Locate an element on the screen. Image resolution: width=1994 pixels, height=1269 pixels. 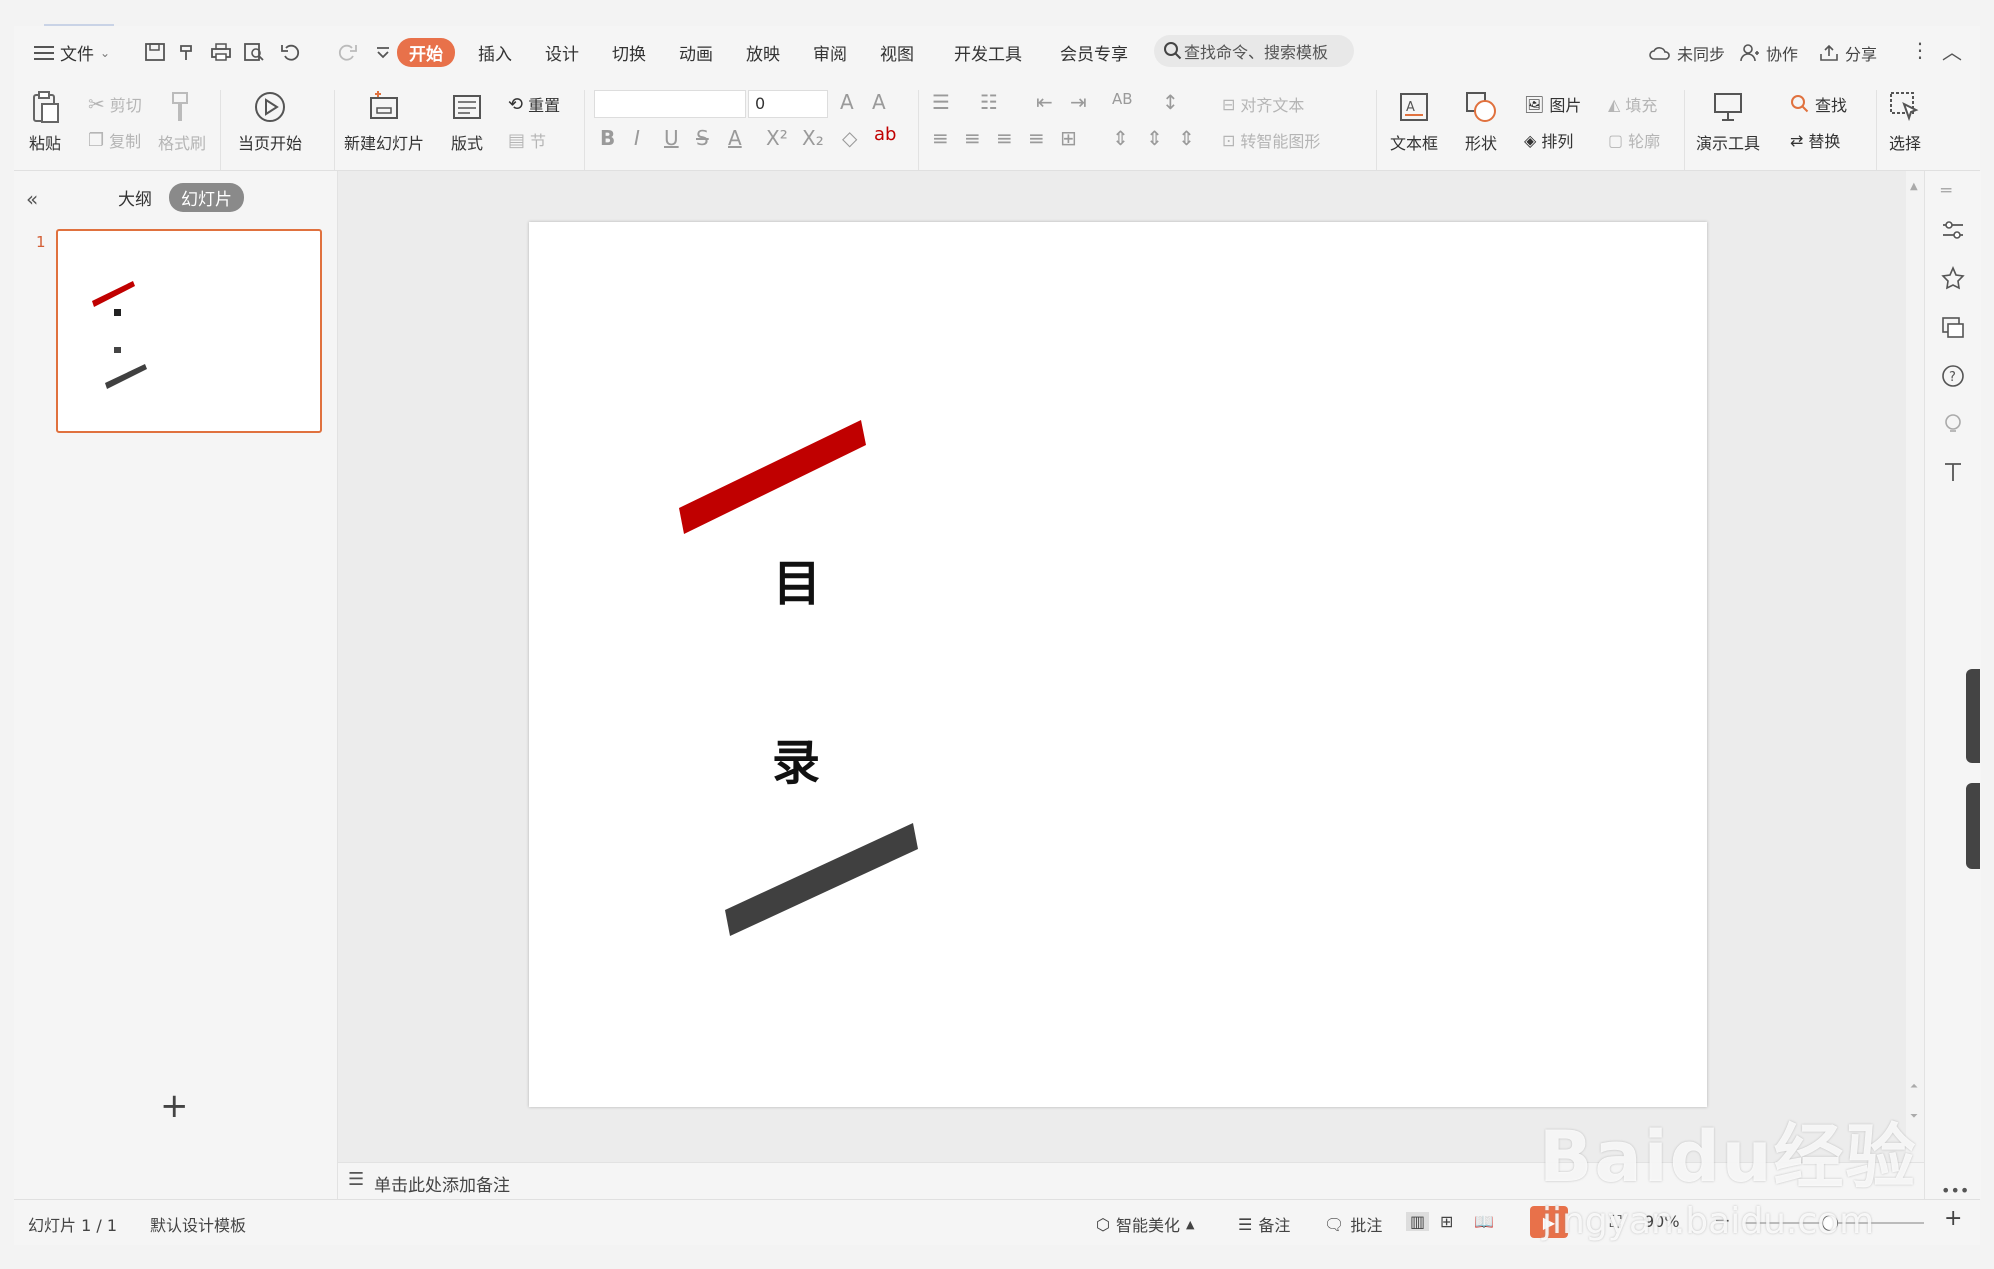
tab-slides: 幻灯片 is located at coordinates (206, 197).